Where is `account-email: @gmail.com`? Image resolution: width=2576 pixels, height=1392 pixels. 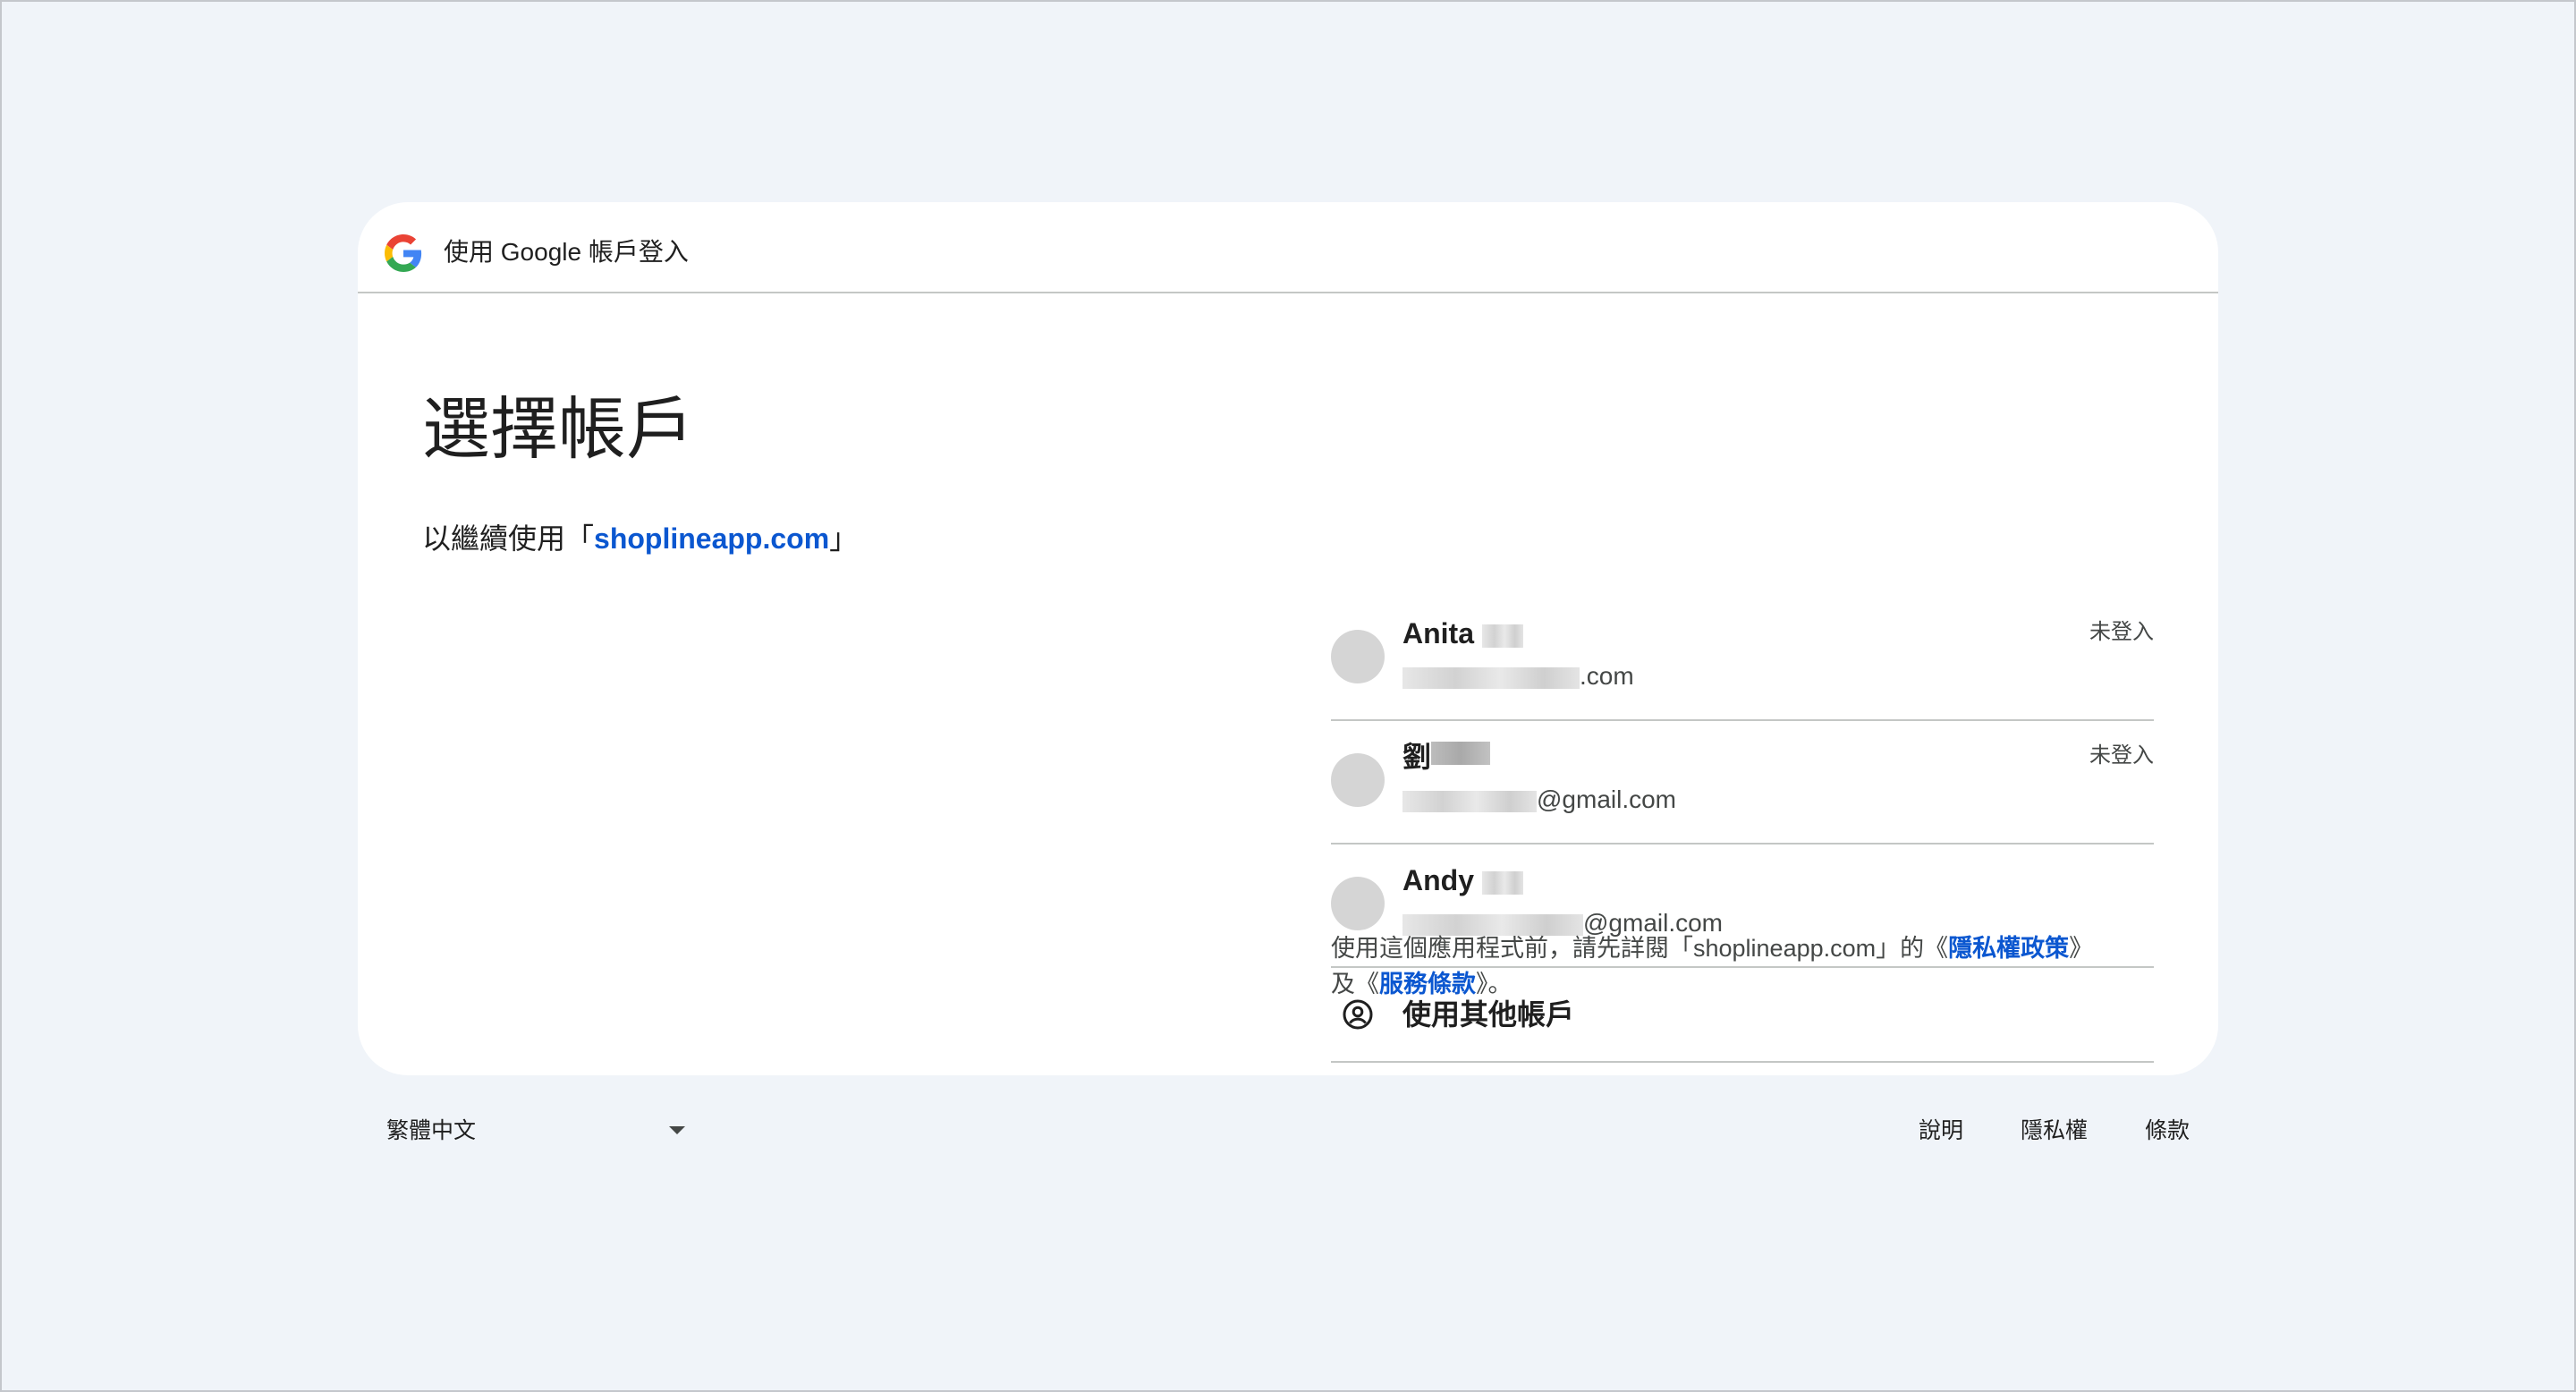 account-email: @gmail.com is located at coordinates (1539, 800).